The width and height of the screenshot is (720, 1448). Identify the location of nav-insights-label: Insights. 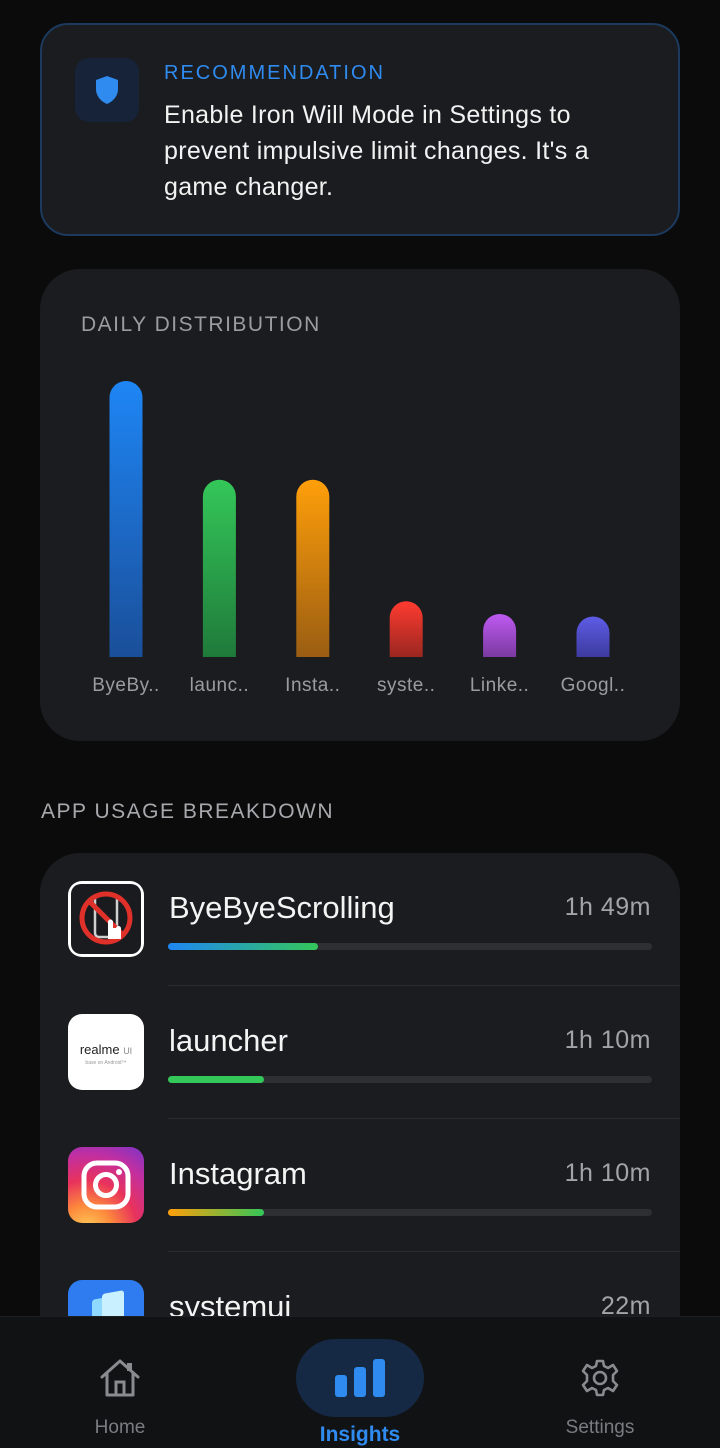
(360, 1434).